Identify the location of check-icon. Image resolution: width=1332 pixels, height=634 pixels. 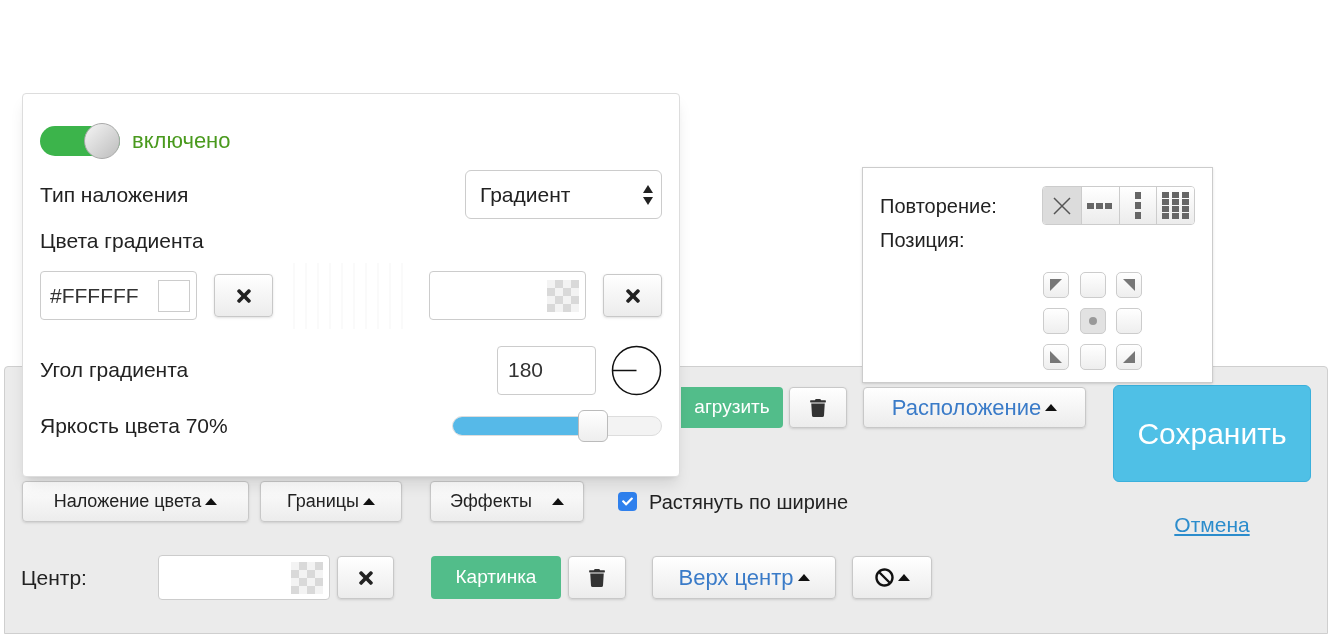
(627, 501).